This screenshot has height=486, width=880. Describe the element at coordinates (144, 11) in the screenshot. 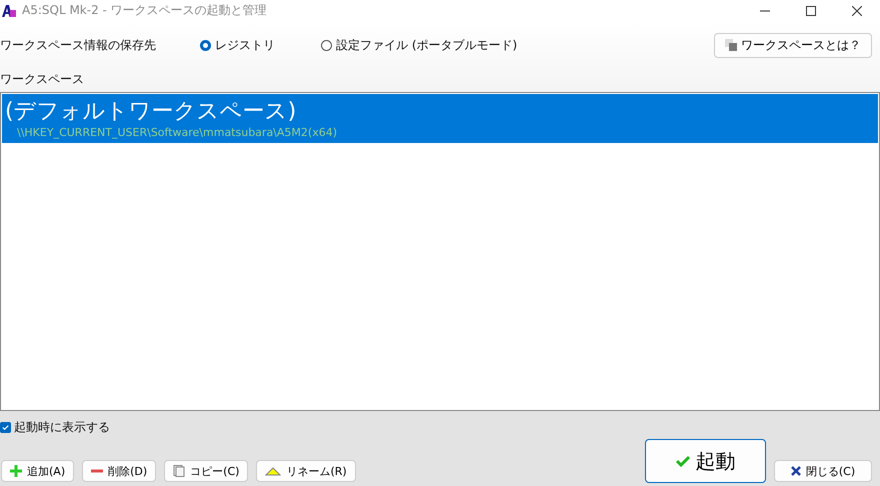

I see `window-title: A5:SQL Mk-2 - ワークスペースの起動と管理` at that location.